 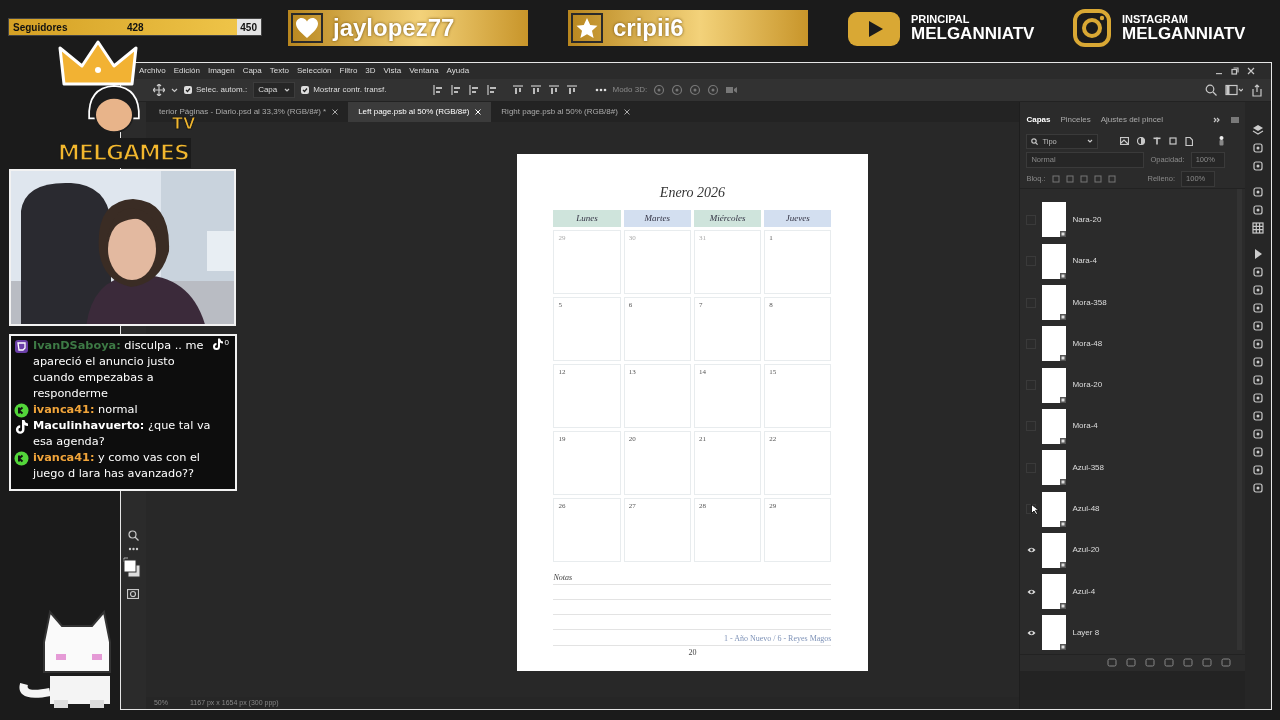 I want to click on collapse-icon, so click(x=1217, y=119).